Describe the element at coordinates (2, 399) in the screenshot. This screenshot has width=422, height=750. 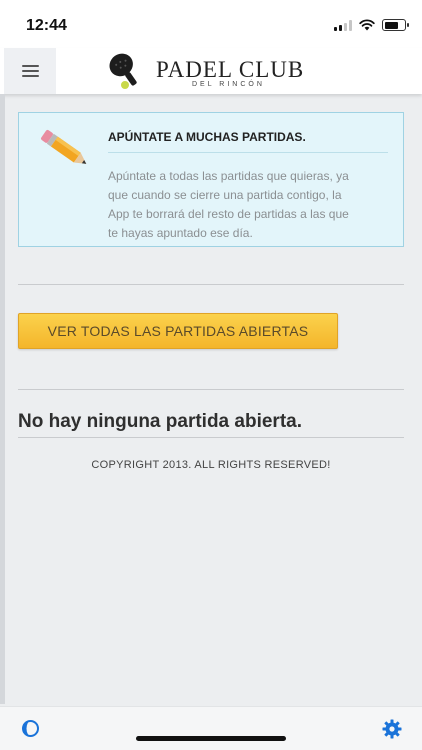
I see `side-panel-edge` at that location.